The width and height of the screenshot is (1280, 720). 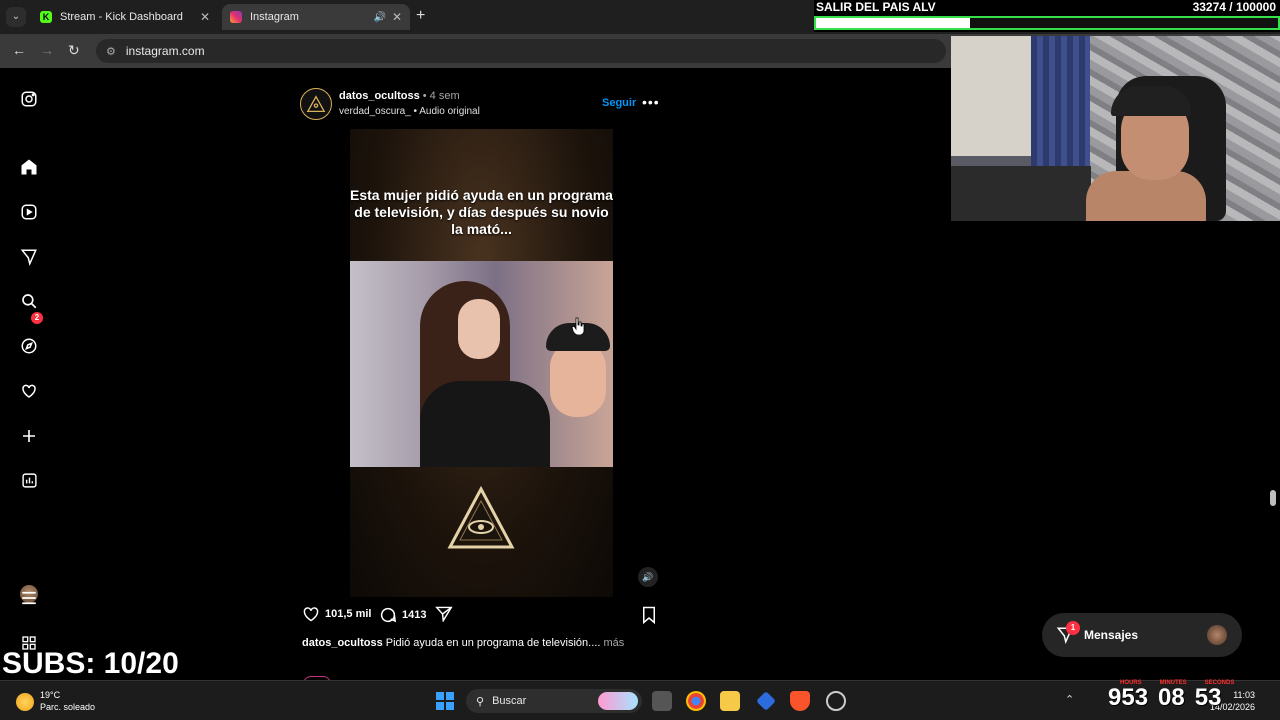 I want to click on tab-search-button: ⌄, so click(x=16, y=17).